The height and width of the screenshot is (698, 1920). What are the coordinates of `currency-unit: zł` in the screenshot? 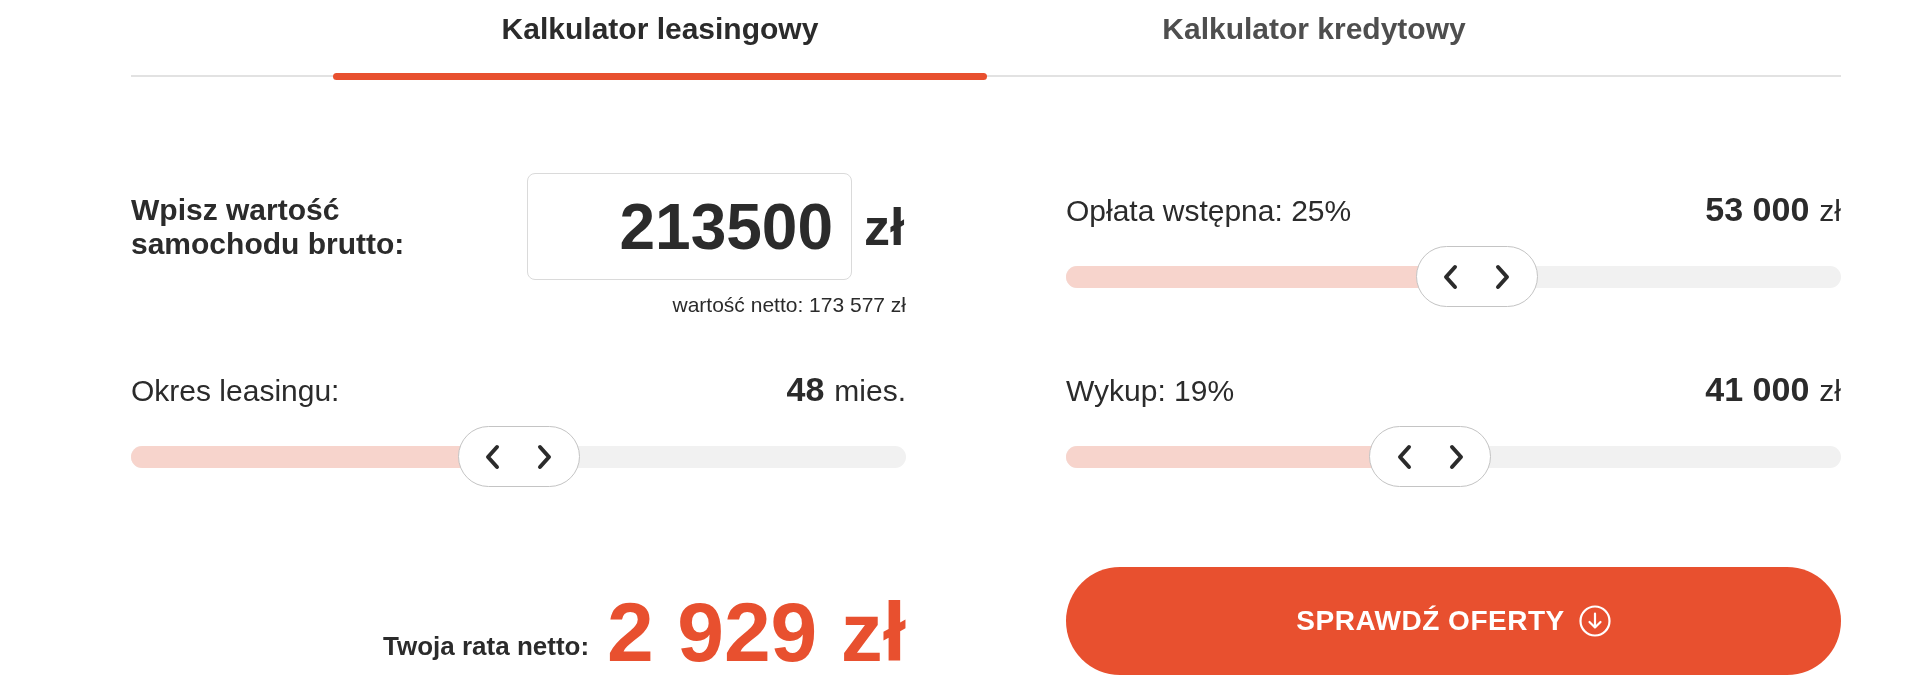 It's located at (884, 226).